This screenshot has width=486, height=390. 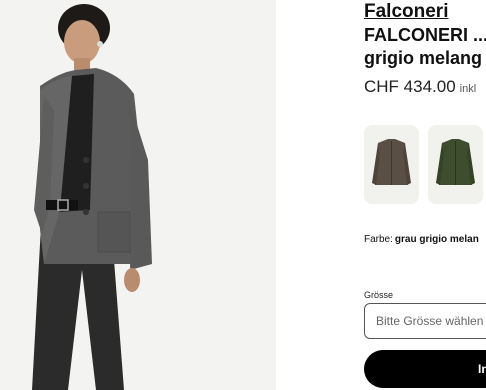 What do you see at coordinates (406, 12) in the screenshot?
I see `brand-link: Falconeri` at bounding box center [406, 12].